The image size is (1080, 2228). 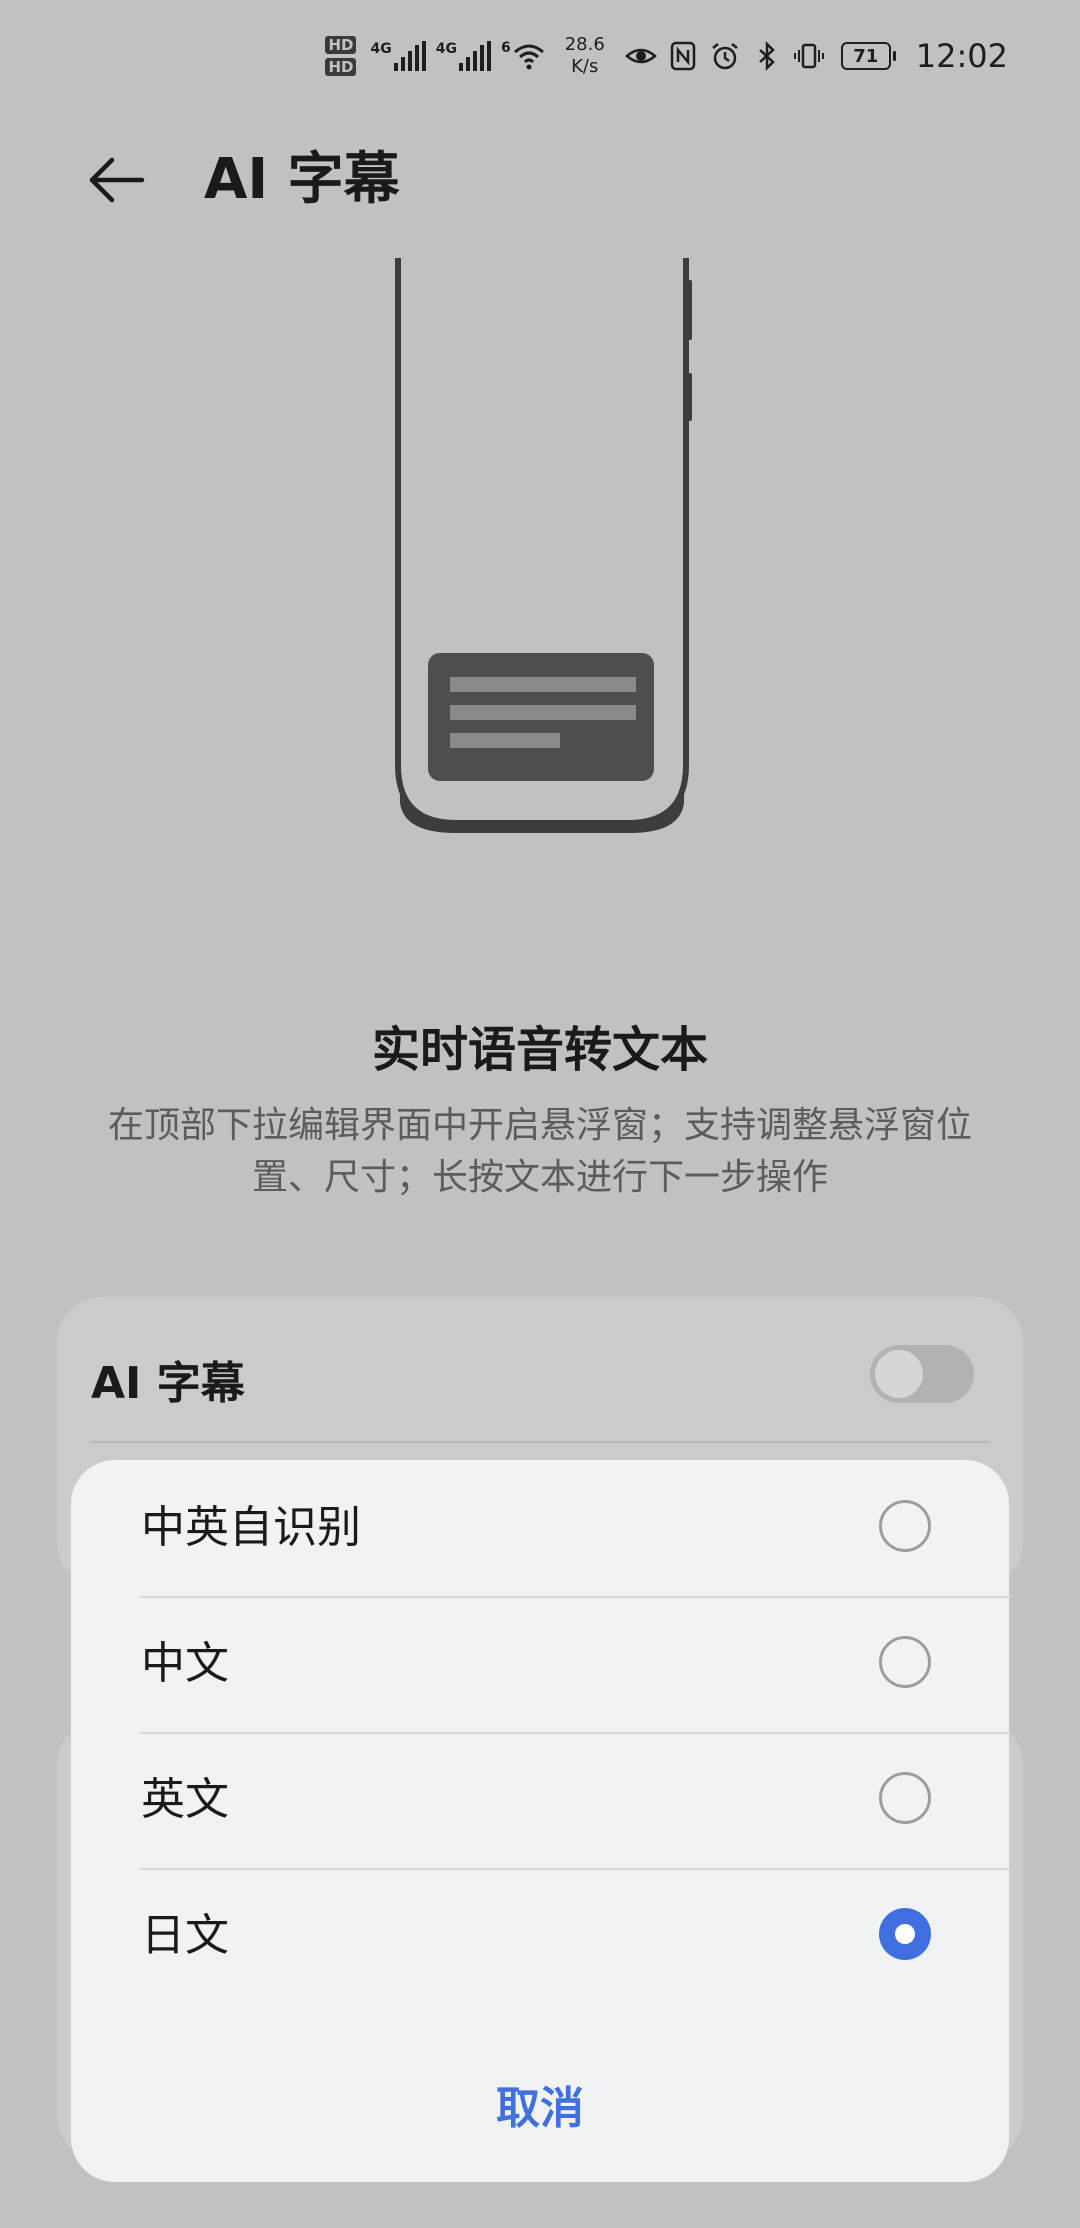 What do you see at coordinates (683, 56) in the screenshot?
I see `nfc-icon` at bounding box center [683, 56].